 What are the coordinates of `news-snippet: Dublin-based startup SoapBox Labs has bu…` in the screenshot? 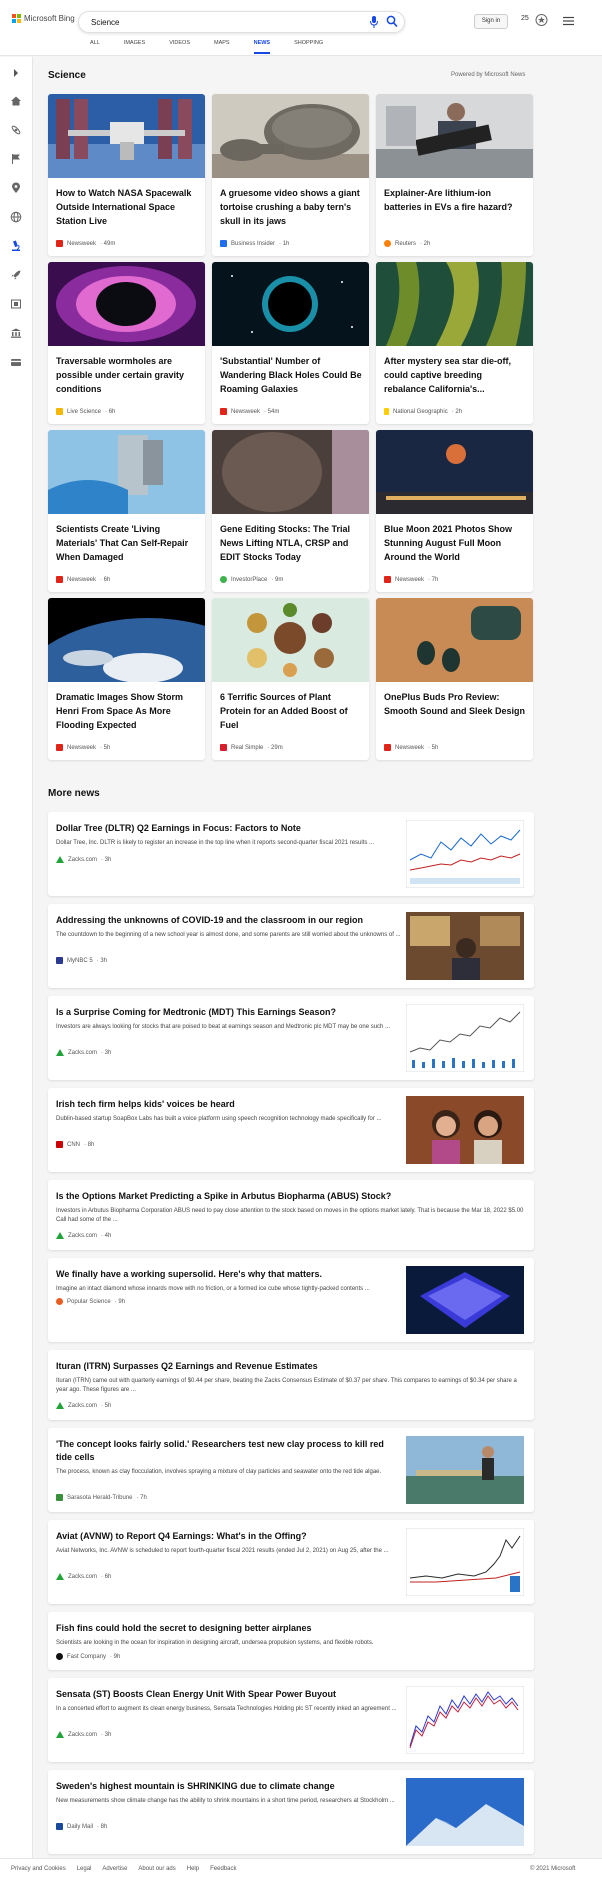 It's located at (219, 1119).